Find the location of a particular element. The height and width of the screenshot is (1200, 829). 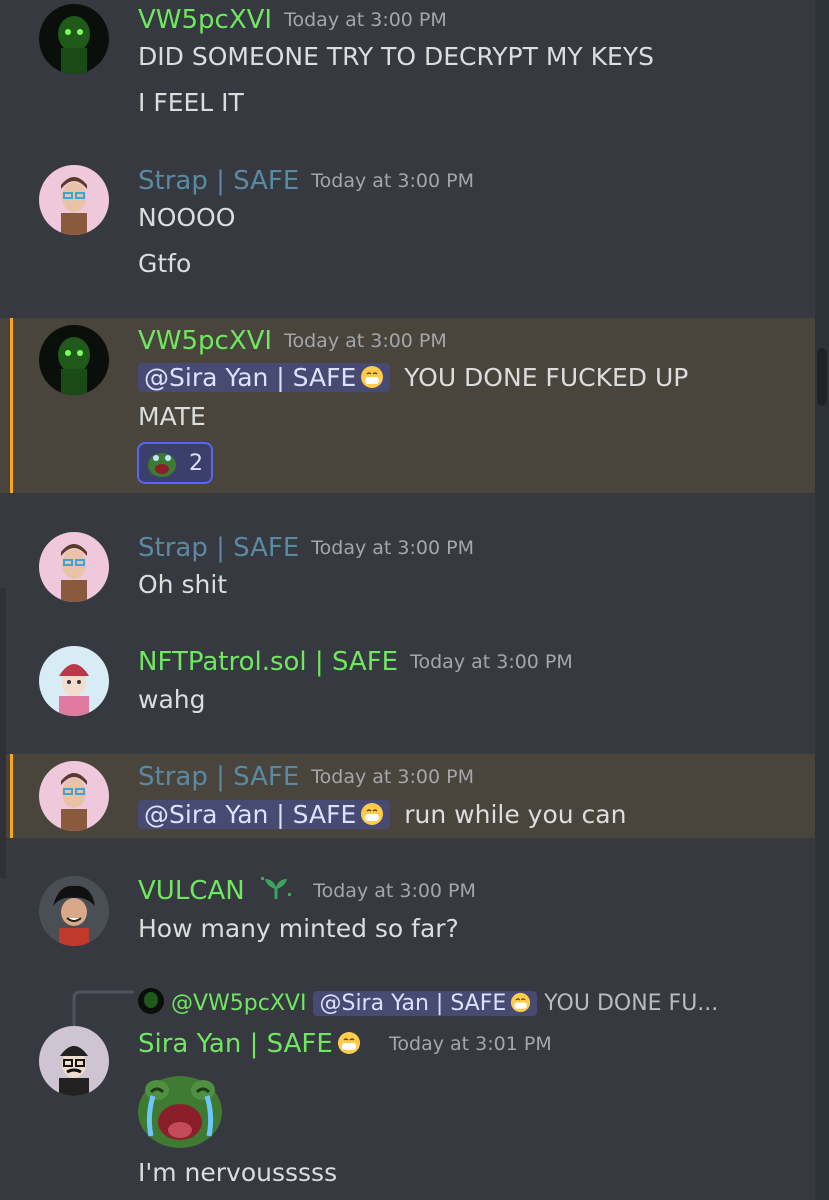

reply-avatar-icon is located at coordinates (151, 1001).